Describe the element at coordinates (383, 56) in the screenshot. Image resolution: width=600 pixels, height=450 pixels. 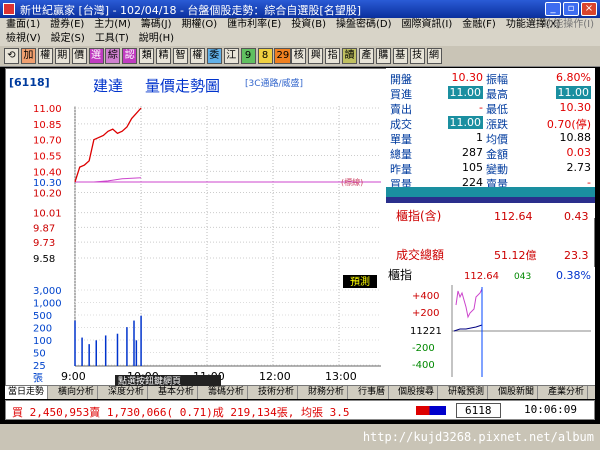
I see `toolbar-button: 購` at that location.